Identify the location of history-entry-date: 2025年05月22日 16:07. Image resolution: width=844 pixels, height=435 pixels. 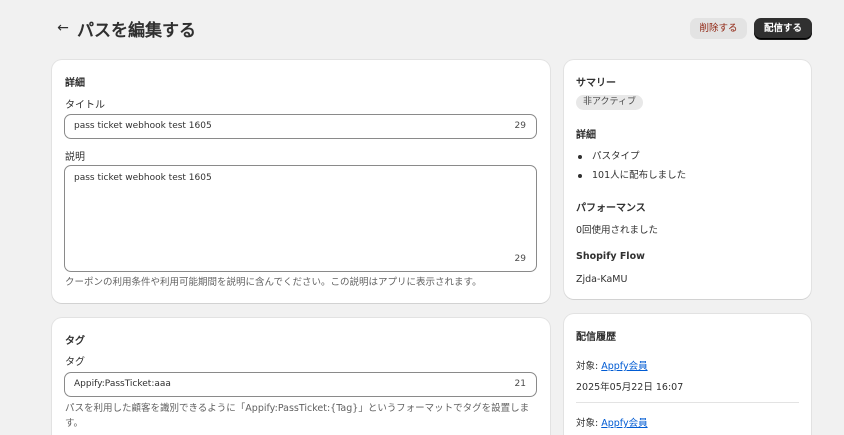
(630, 387).